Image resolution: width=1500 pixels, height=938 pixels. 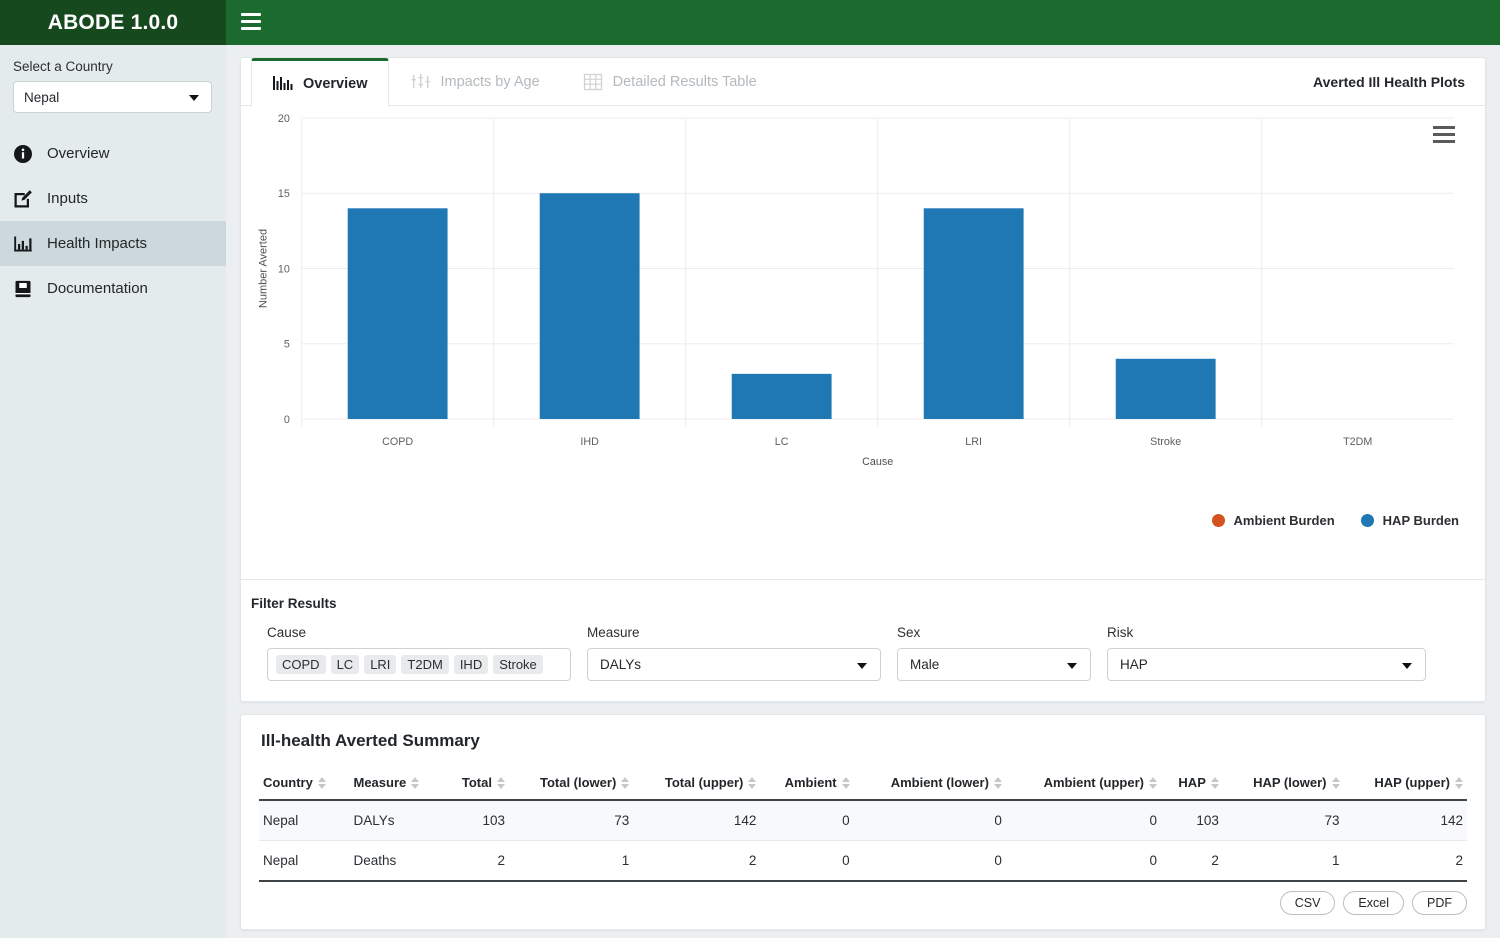 I want to click on top-bar, so click(x=863, y=22).